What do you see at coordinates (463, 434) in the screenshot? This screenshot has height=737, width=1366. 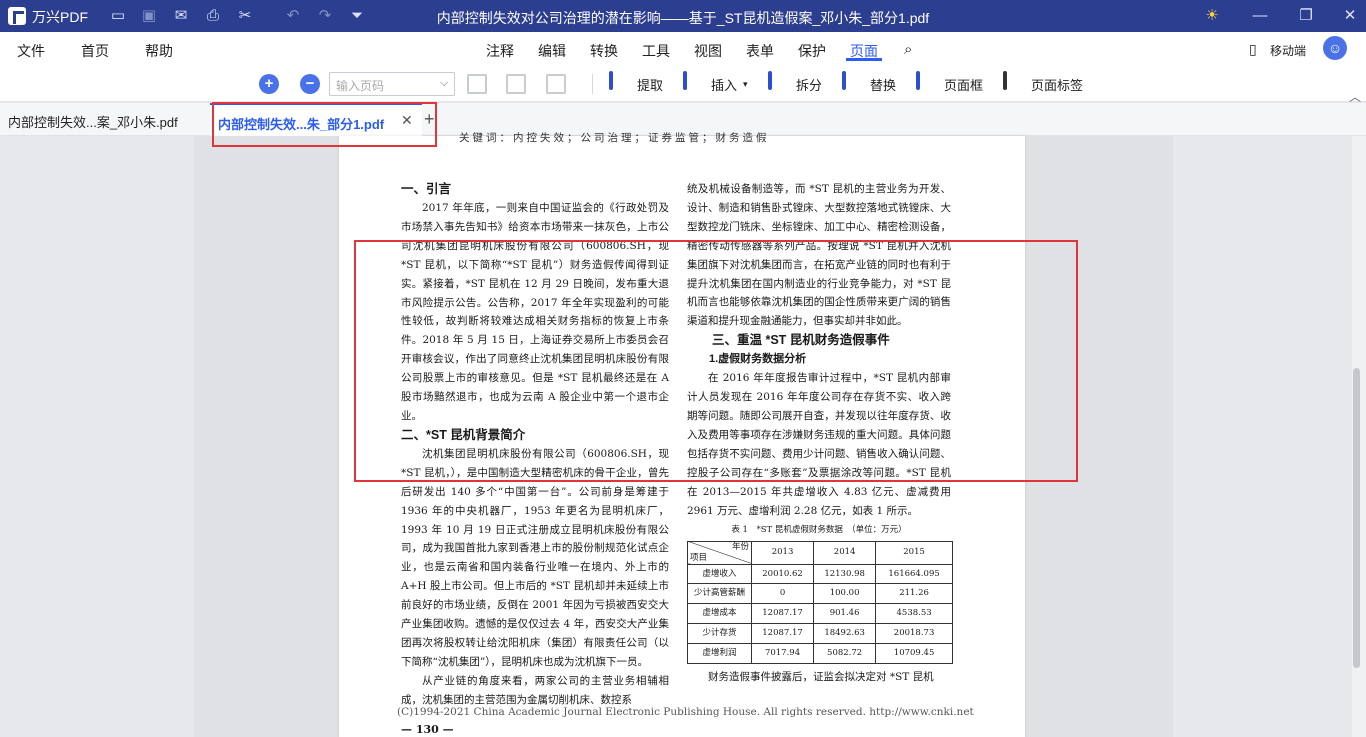 I see `heading-background: 二、*ST 昆机背景简介` at bounding box center [463, 434].